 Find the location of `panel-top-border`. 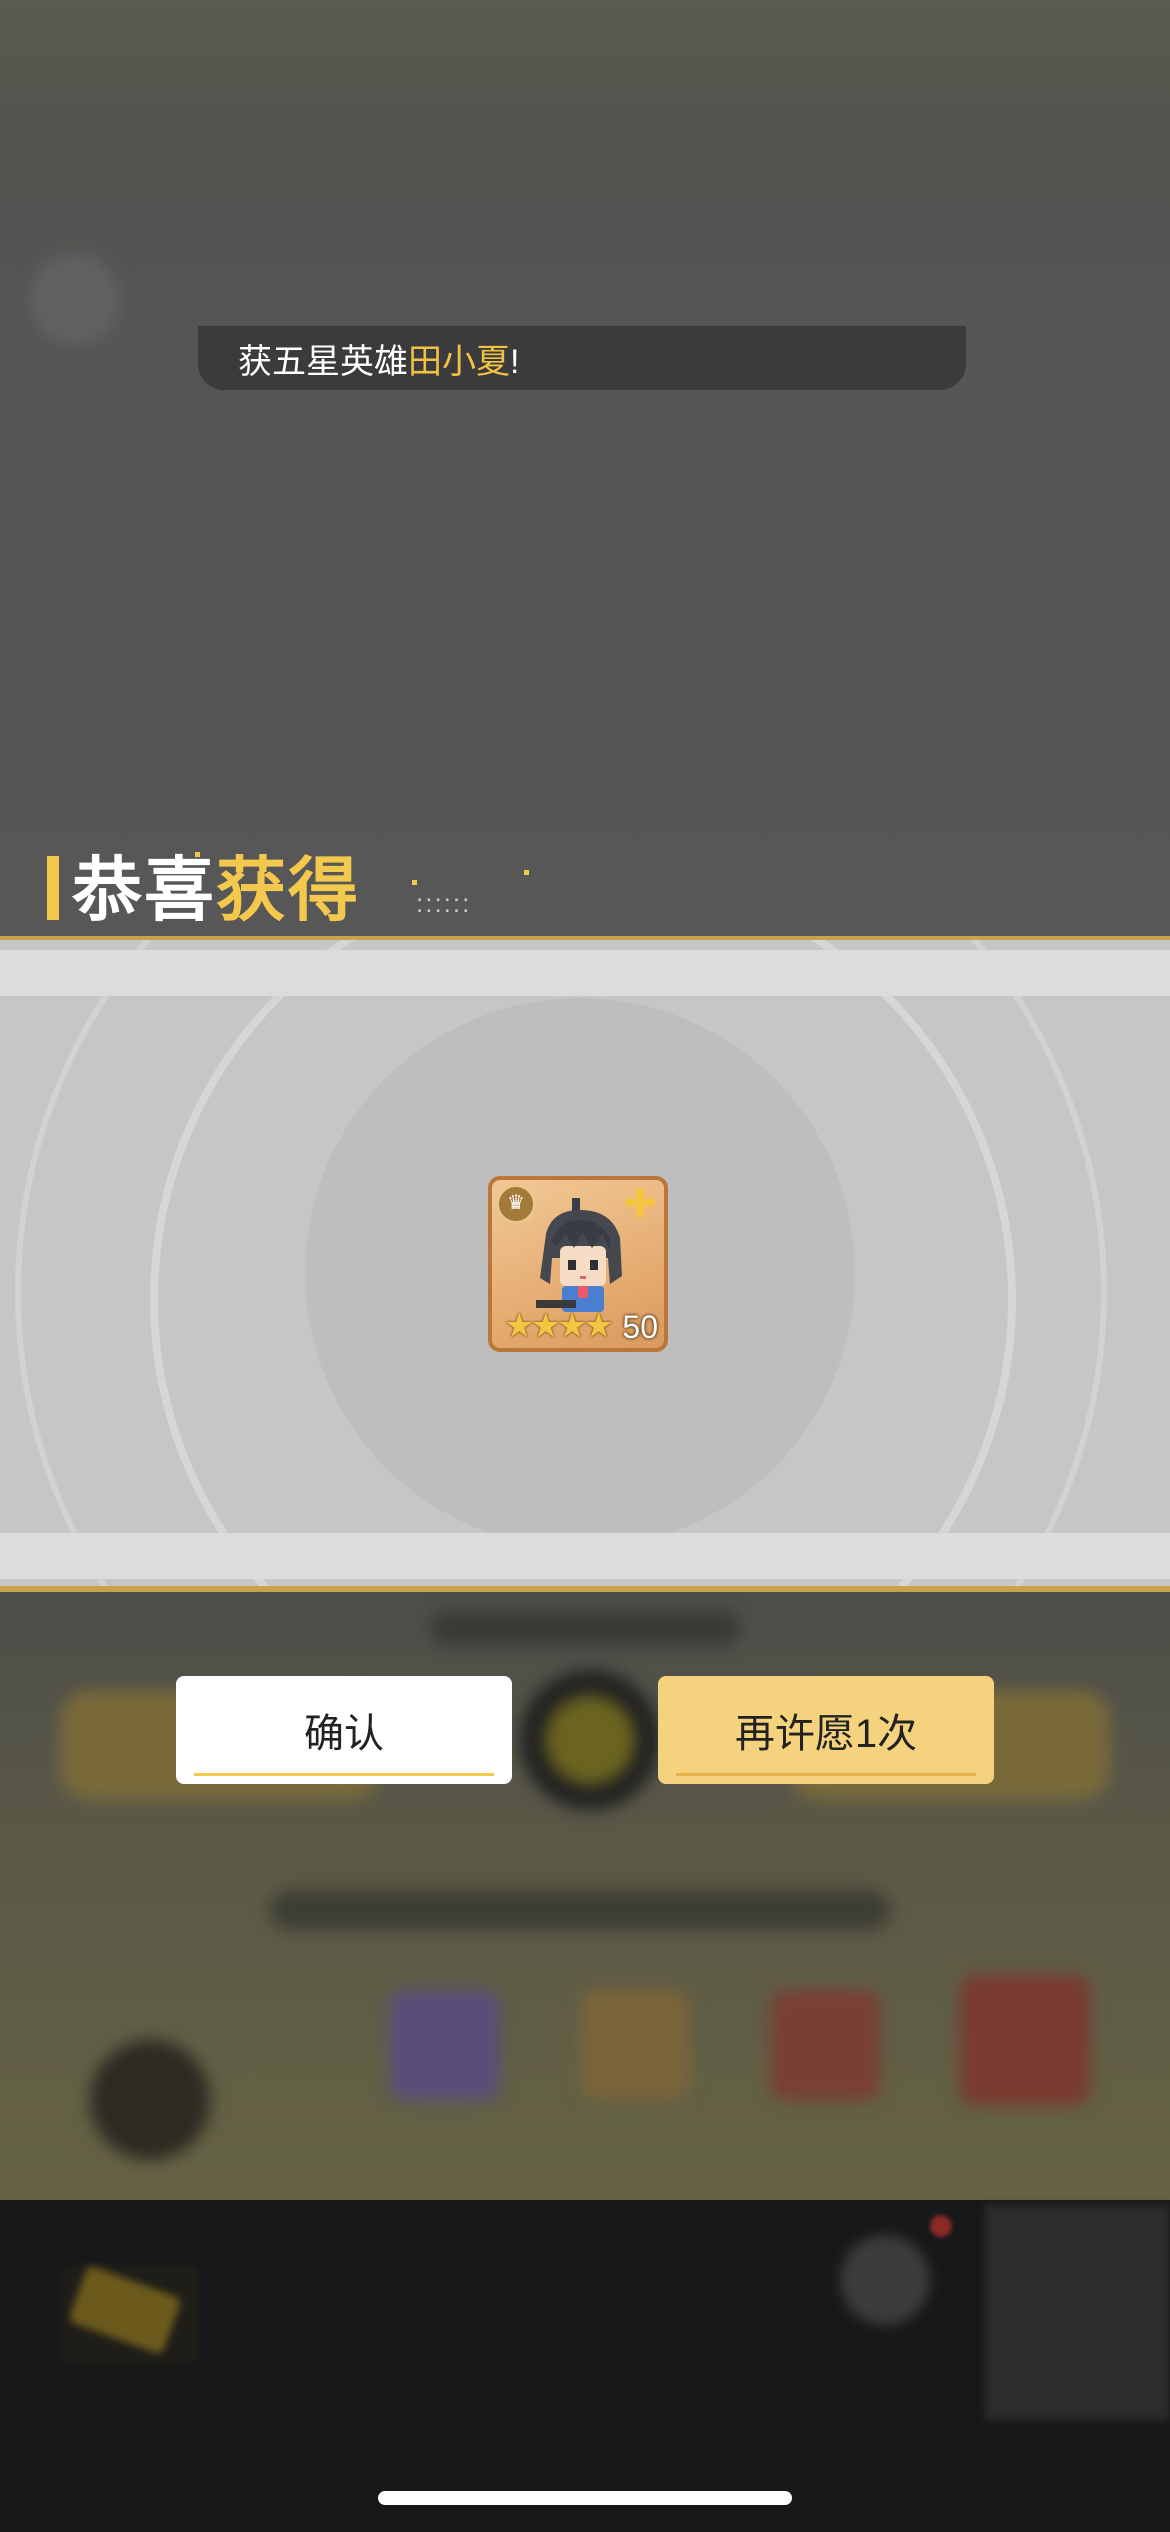

panel-top-border is located at coordinates (585, 938).